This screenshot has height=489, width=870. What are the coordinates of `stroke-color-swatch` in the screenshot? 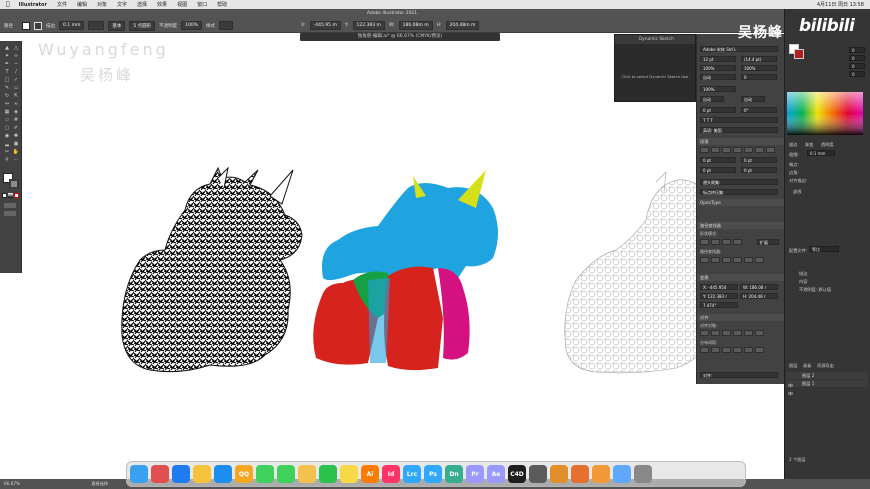 It's located at (14, 184).